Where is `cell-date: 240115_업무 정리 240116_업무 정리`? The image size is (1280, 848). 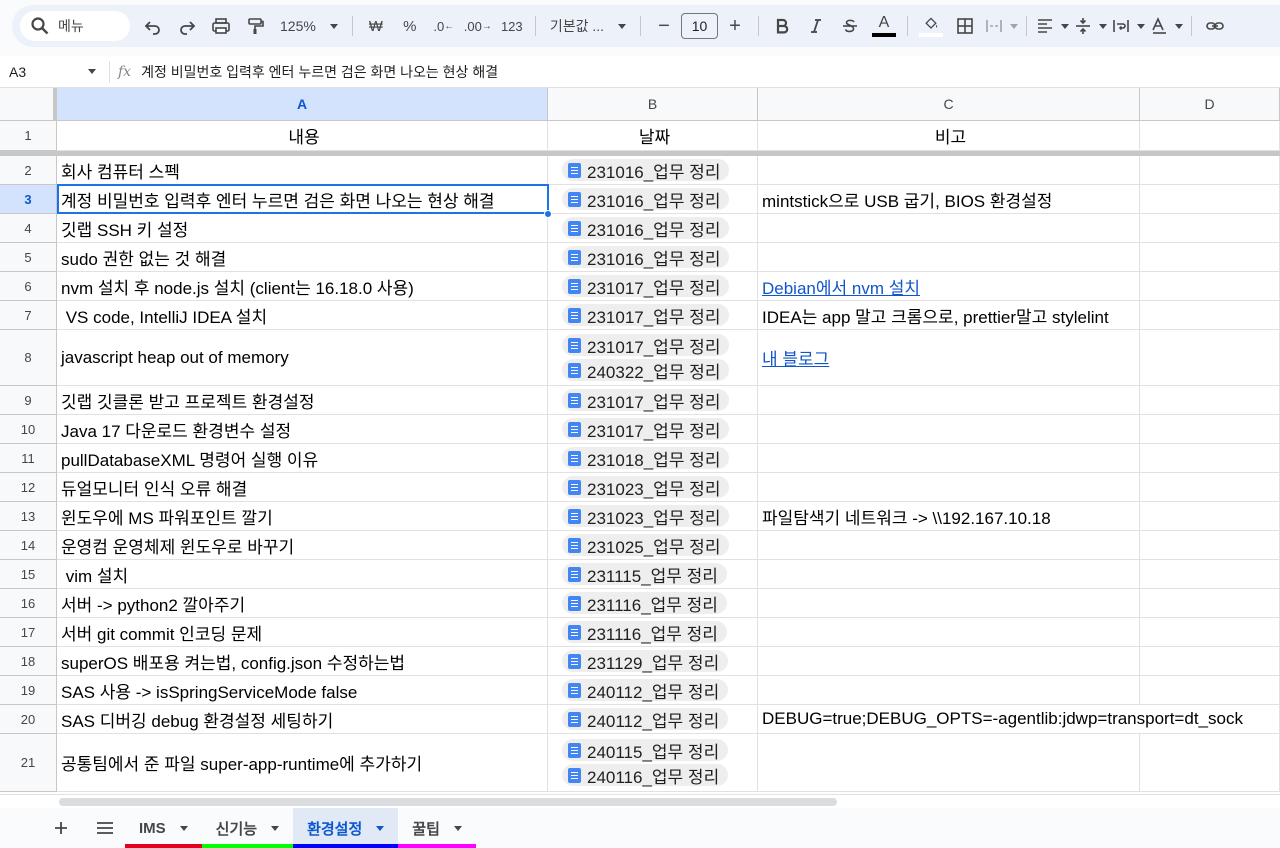
cell-date: 240115_업무 정리 240116_업무 정리 is located at coordinates (653, 763).